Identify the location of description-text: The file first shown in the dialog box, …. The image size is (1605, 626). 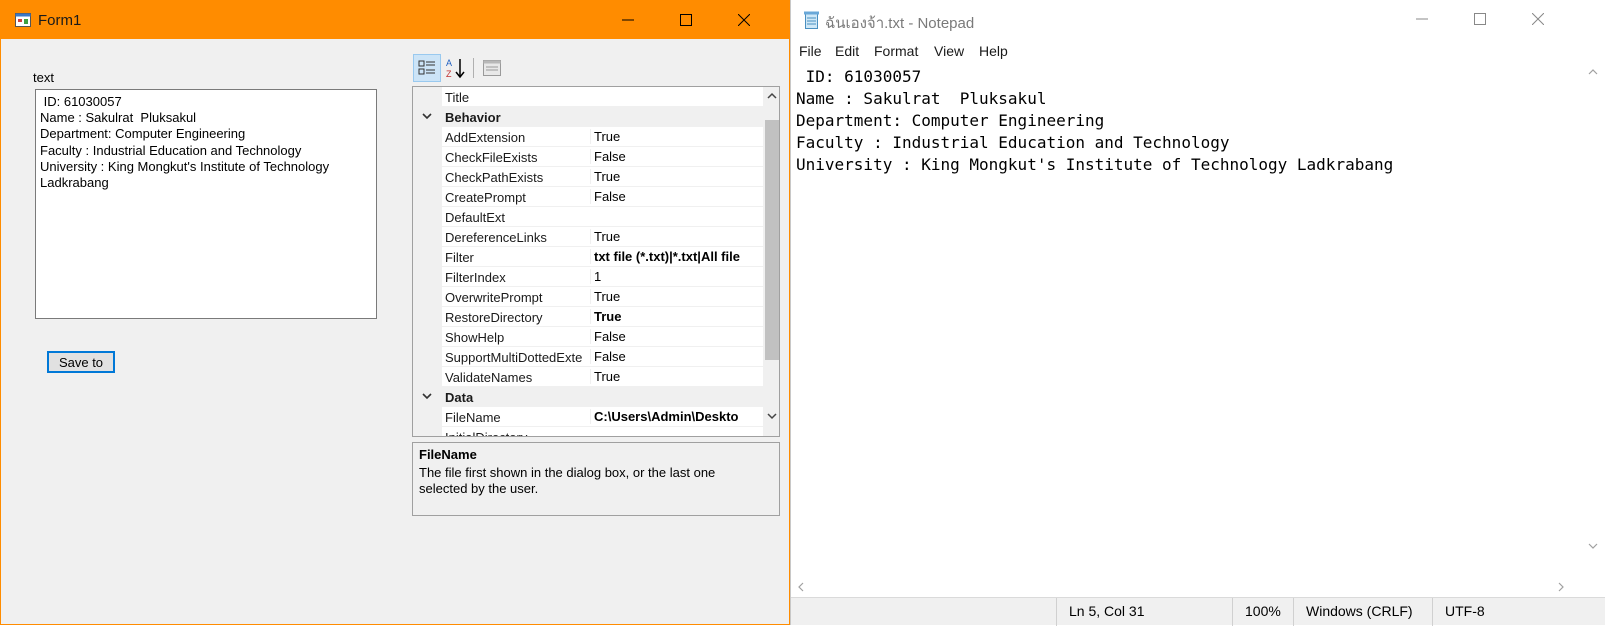
(567, 480).